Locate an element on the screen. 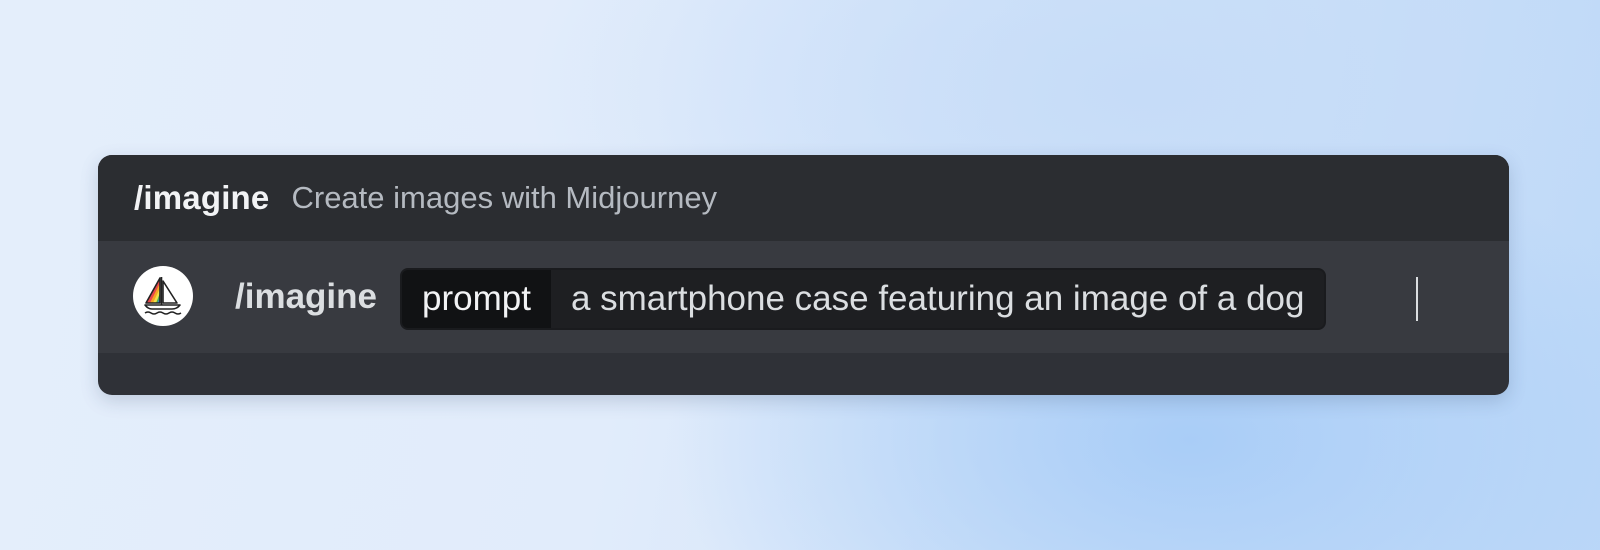 This screenshot has width=1600, height=550. composer-command: /imagine is located at coordinates (306, 296).